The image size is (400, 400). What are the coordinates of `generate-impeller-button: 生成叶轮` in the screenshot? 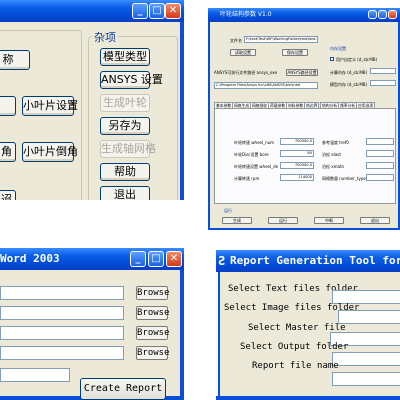 It's located at (125, 103).